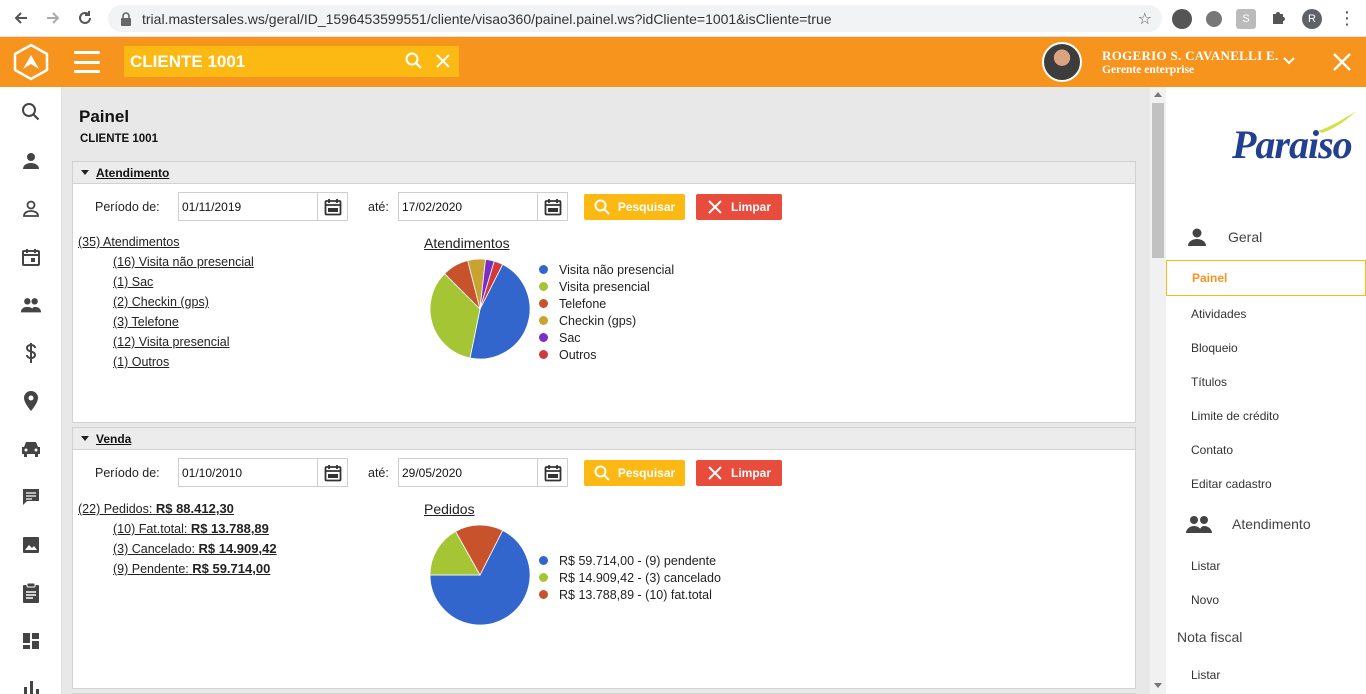 This screenshot has height=694, width=1366. I want to click on scroll-up-arrow-icon, so click(1158, 94).